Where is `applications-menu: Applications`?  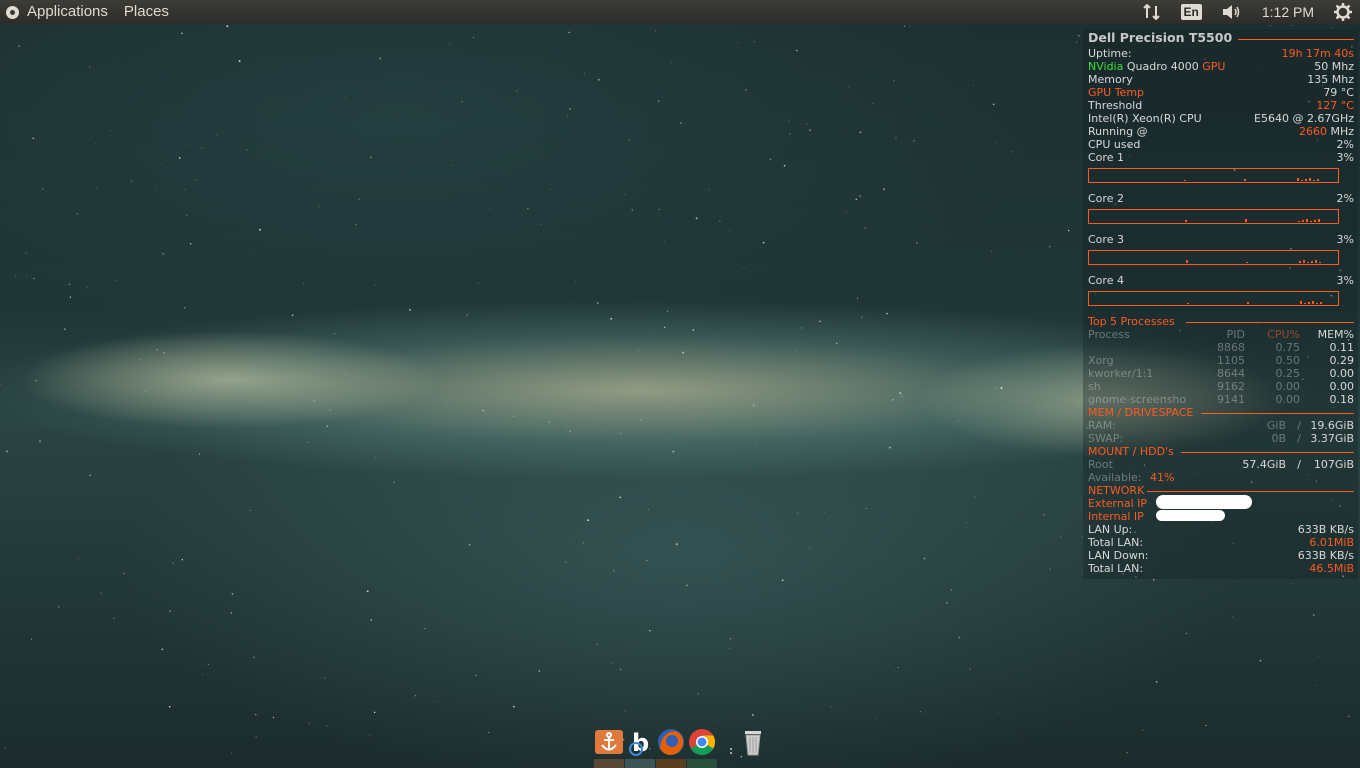
applications-menu: Applications is located at coordinates (67, 12).